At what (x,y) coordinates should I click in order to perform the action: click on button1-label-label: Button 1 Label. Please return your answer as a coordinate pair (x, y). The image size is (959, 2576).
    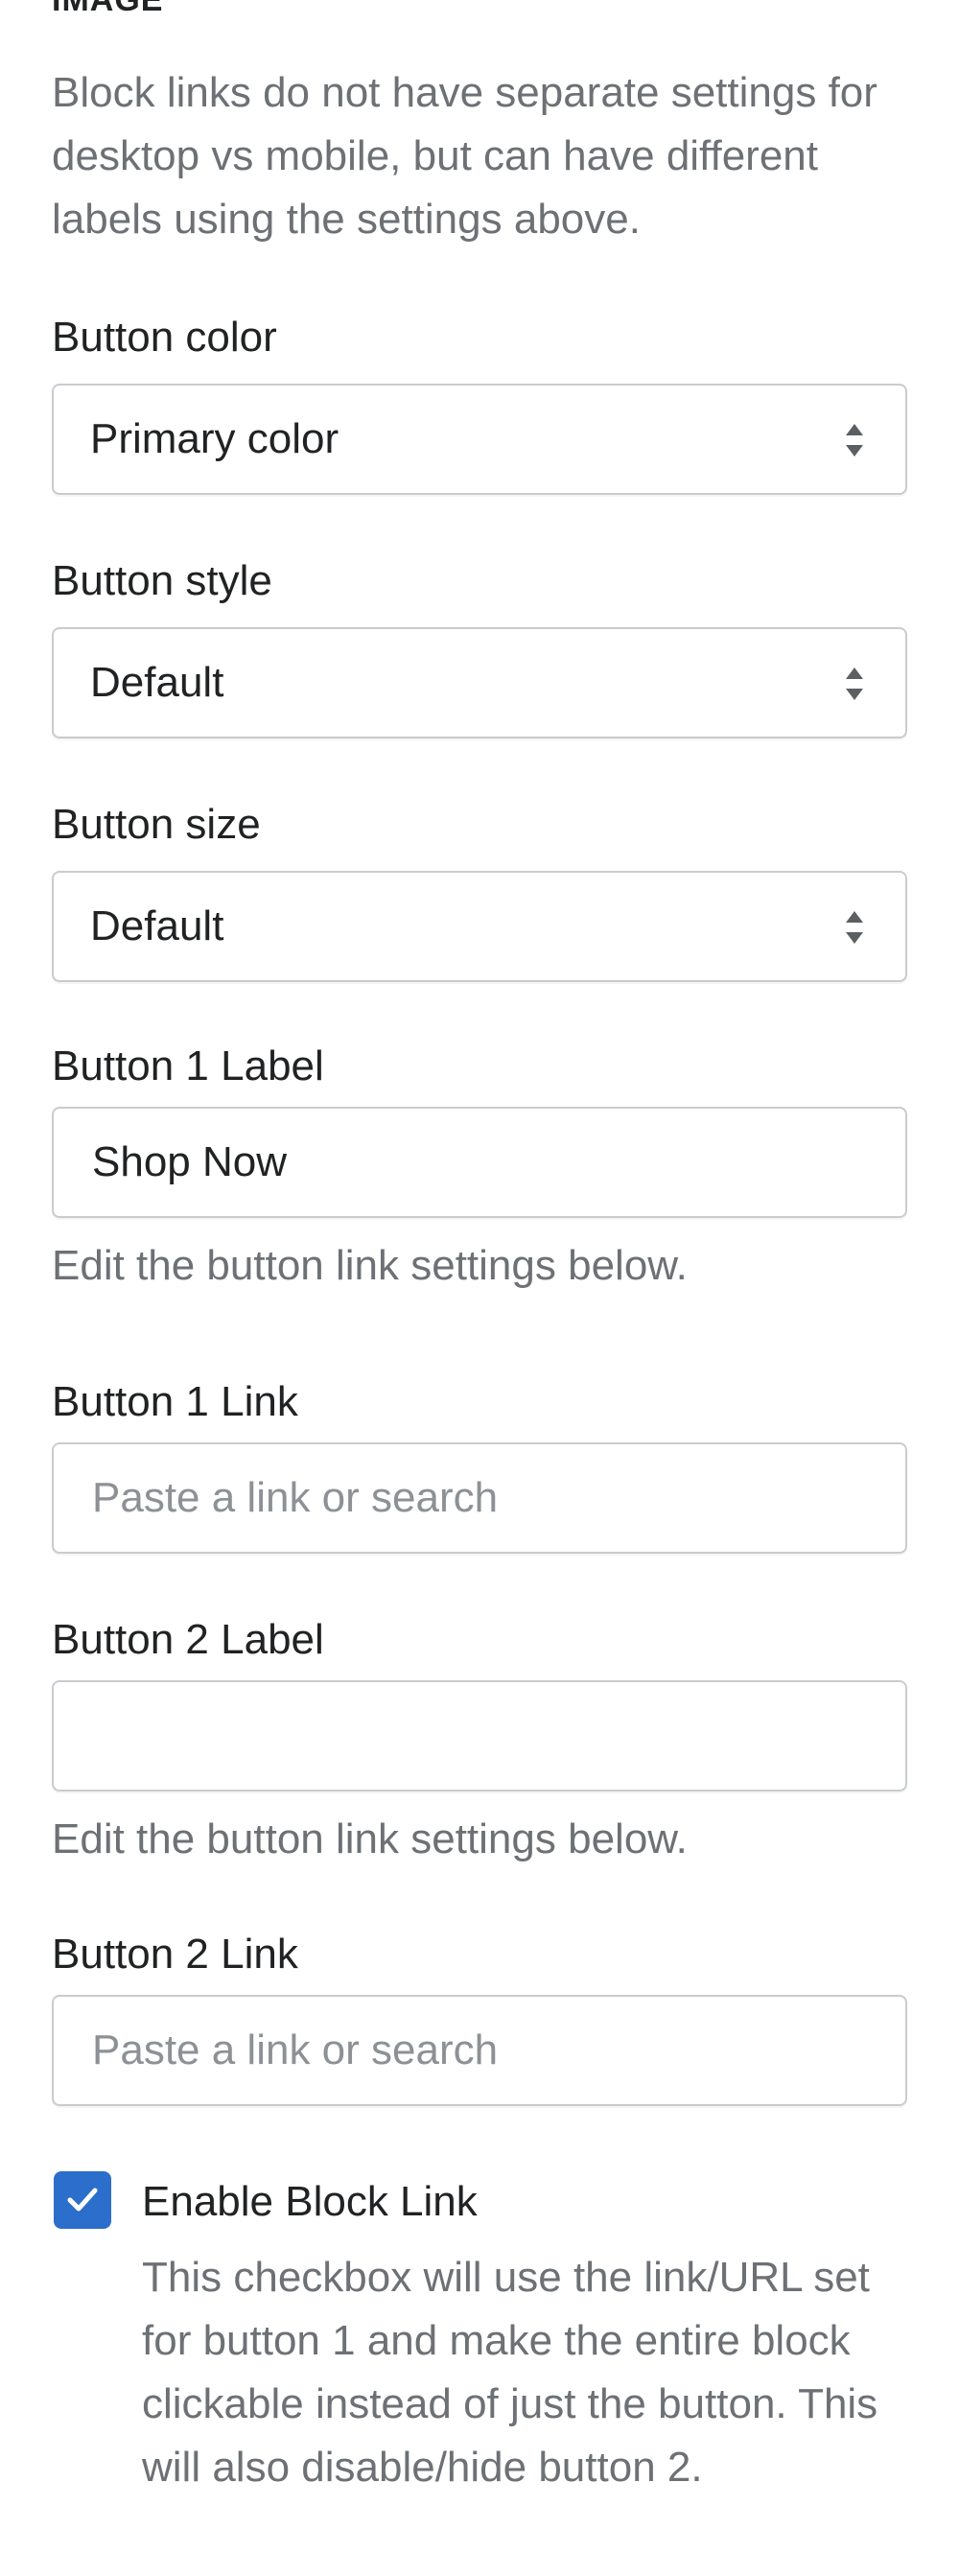
    Looking at the image, I should click on (188, 1065).